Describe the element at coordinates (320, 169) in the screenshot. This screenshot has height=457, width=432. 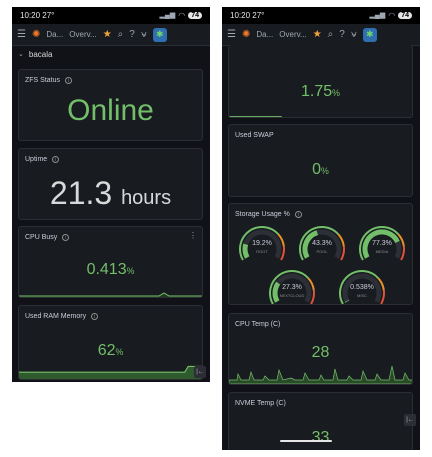
I see `used-swap-value: 0%` at that location.